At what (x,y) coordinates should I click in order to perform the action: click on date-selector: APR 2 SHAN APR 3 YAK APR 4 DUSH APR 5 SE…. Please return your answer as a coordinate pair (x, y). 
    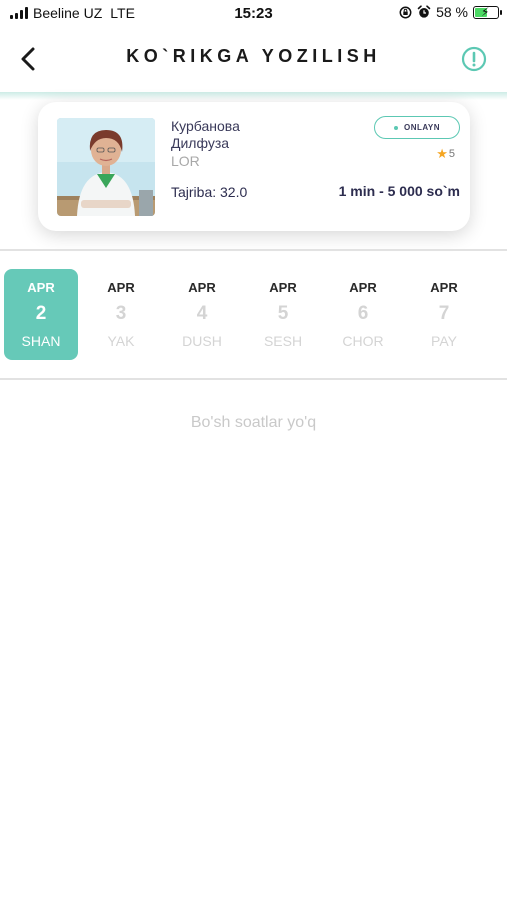
    Looking at the image, I should click on (253, 314).